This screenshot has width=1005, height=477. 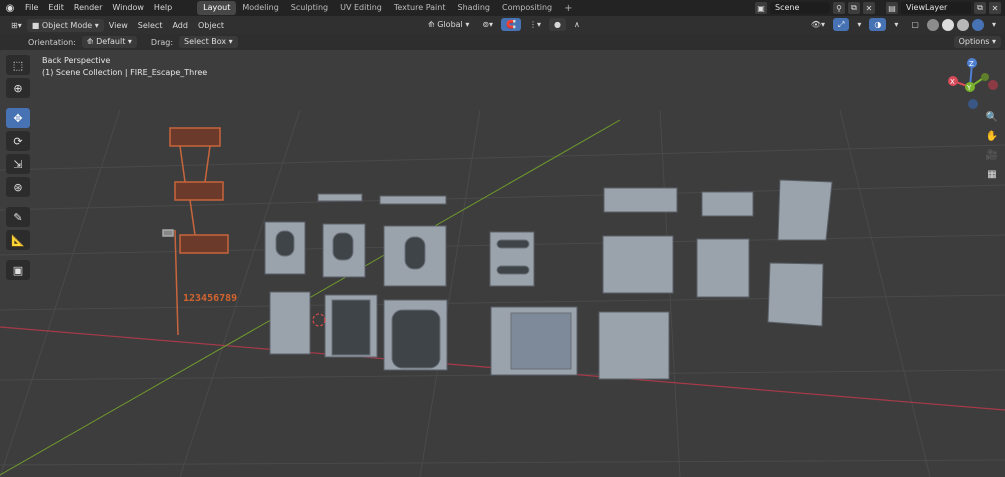 I want to click on menu-view: View, so click(x=118, y=25).